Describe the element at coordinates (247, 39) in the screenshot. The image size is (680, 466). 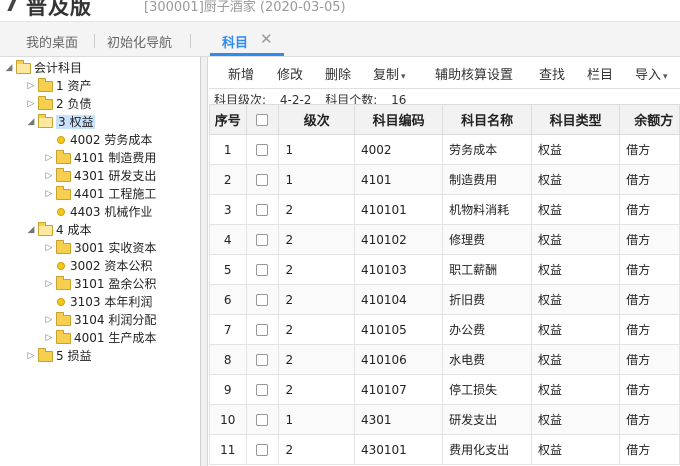
I see `tab-accounts: 科目 ✕` at that location.